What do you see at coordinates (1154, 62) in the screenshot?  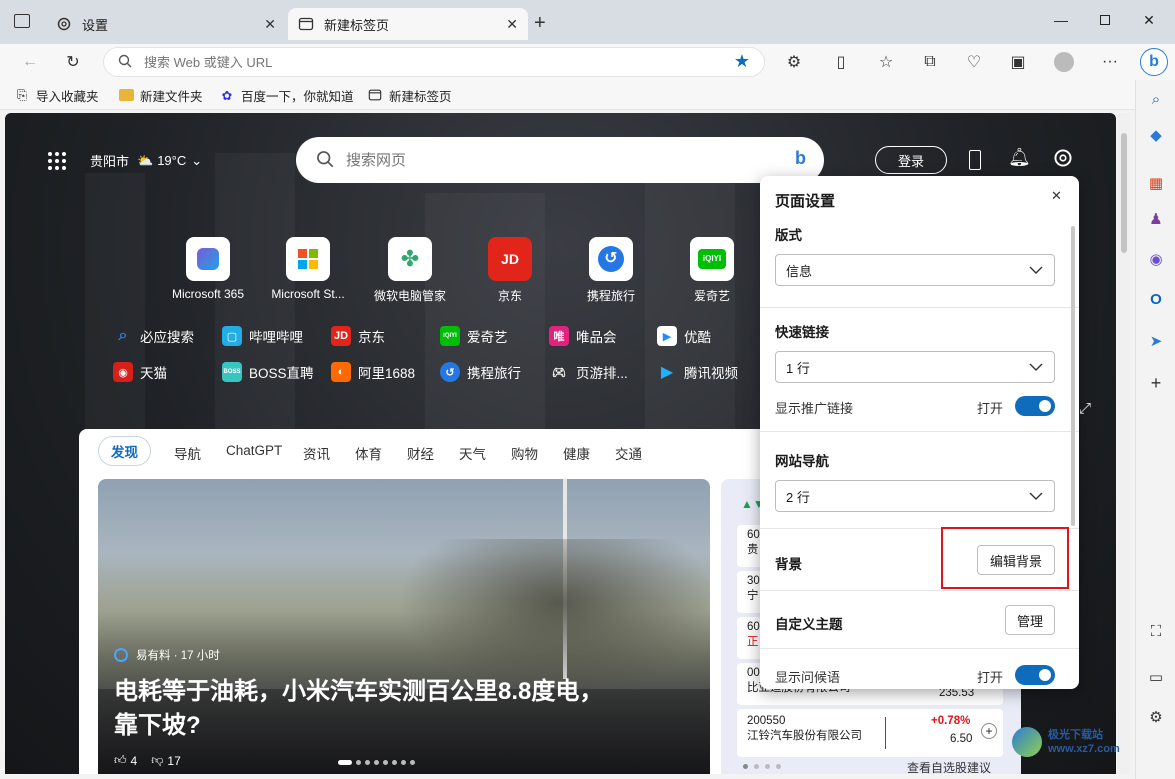 I see `copilot-icon: b` at bounding box center [1154, 62].